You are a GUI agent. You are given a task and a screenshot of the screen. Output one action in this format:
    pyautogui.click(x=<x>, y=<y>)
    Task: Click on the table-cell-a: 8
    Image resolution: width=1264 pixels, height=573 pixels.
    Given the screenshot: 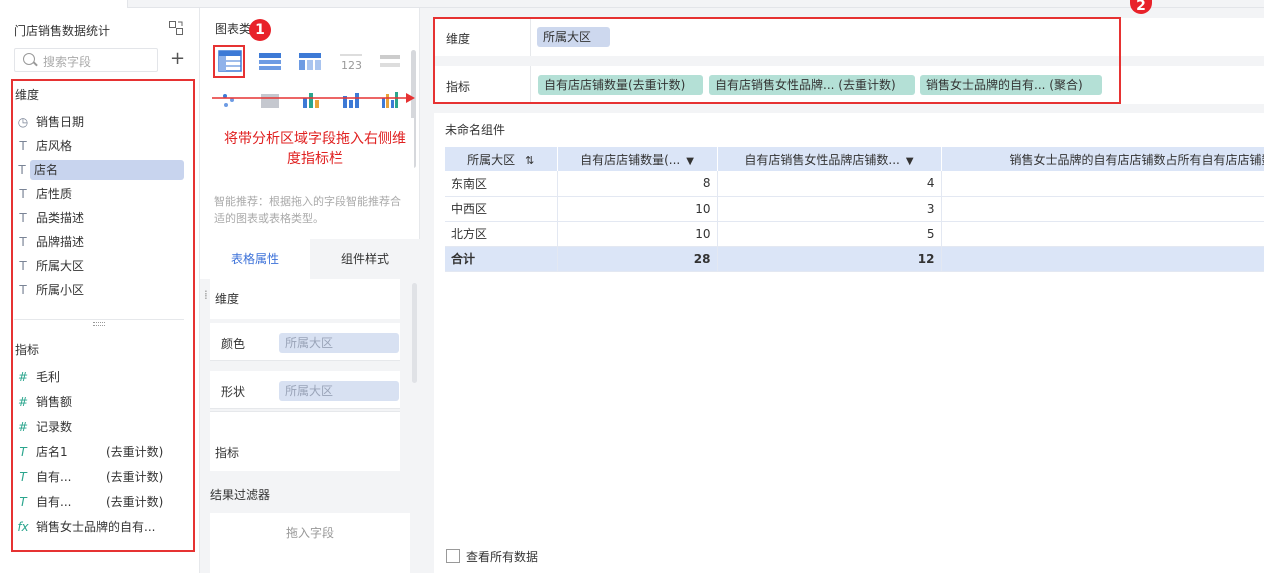 What is the action you would take?
    pyautogui.click(x=637, y=184)
    